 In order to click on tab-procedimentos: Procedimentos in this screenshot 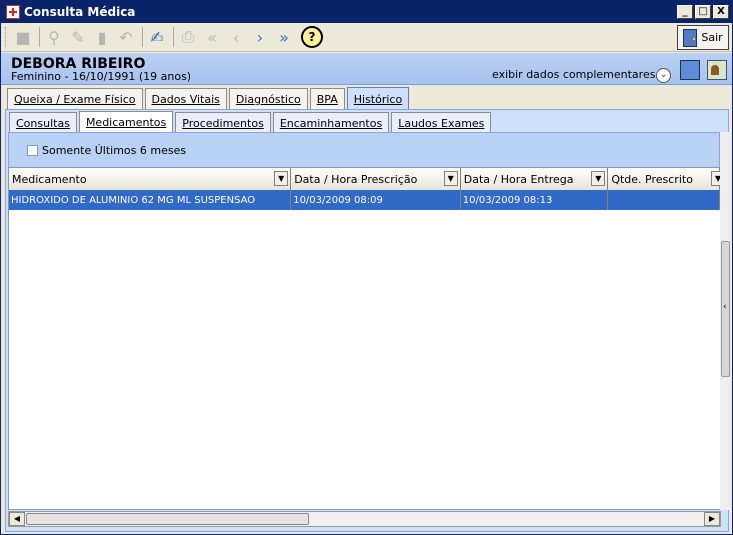, I will do `click(223, 122)`.